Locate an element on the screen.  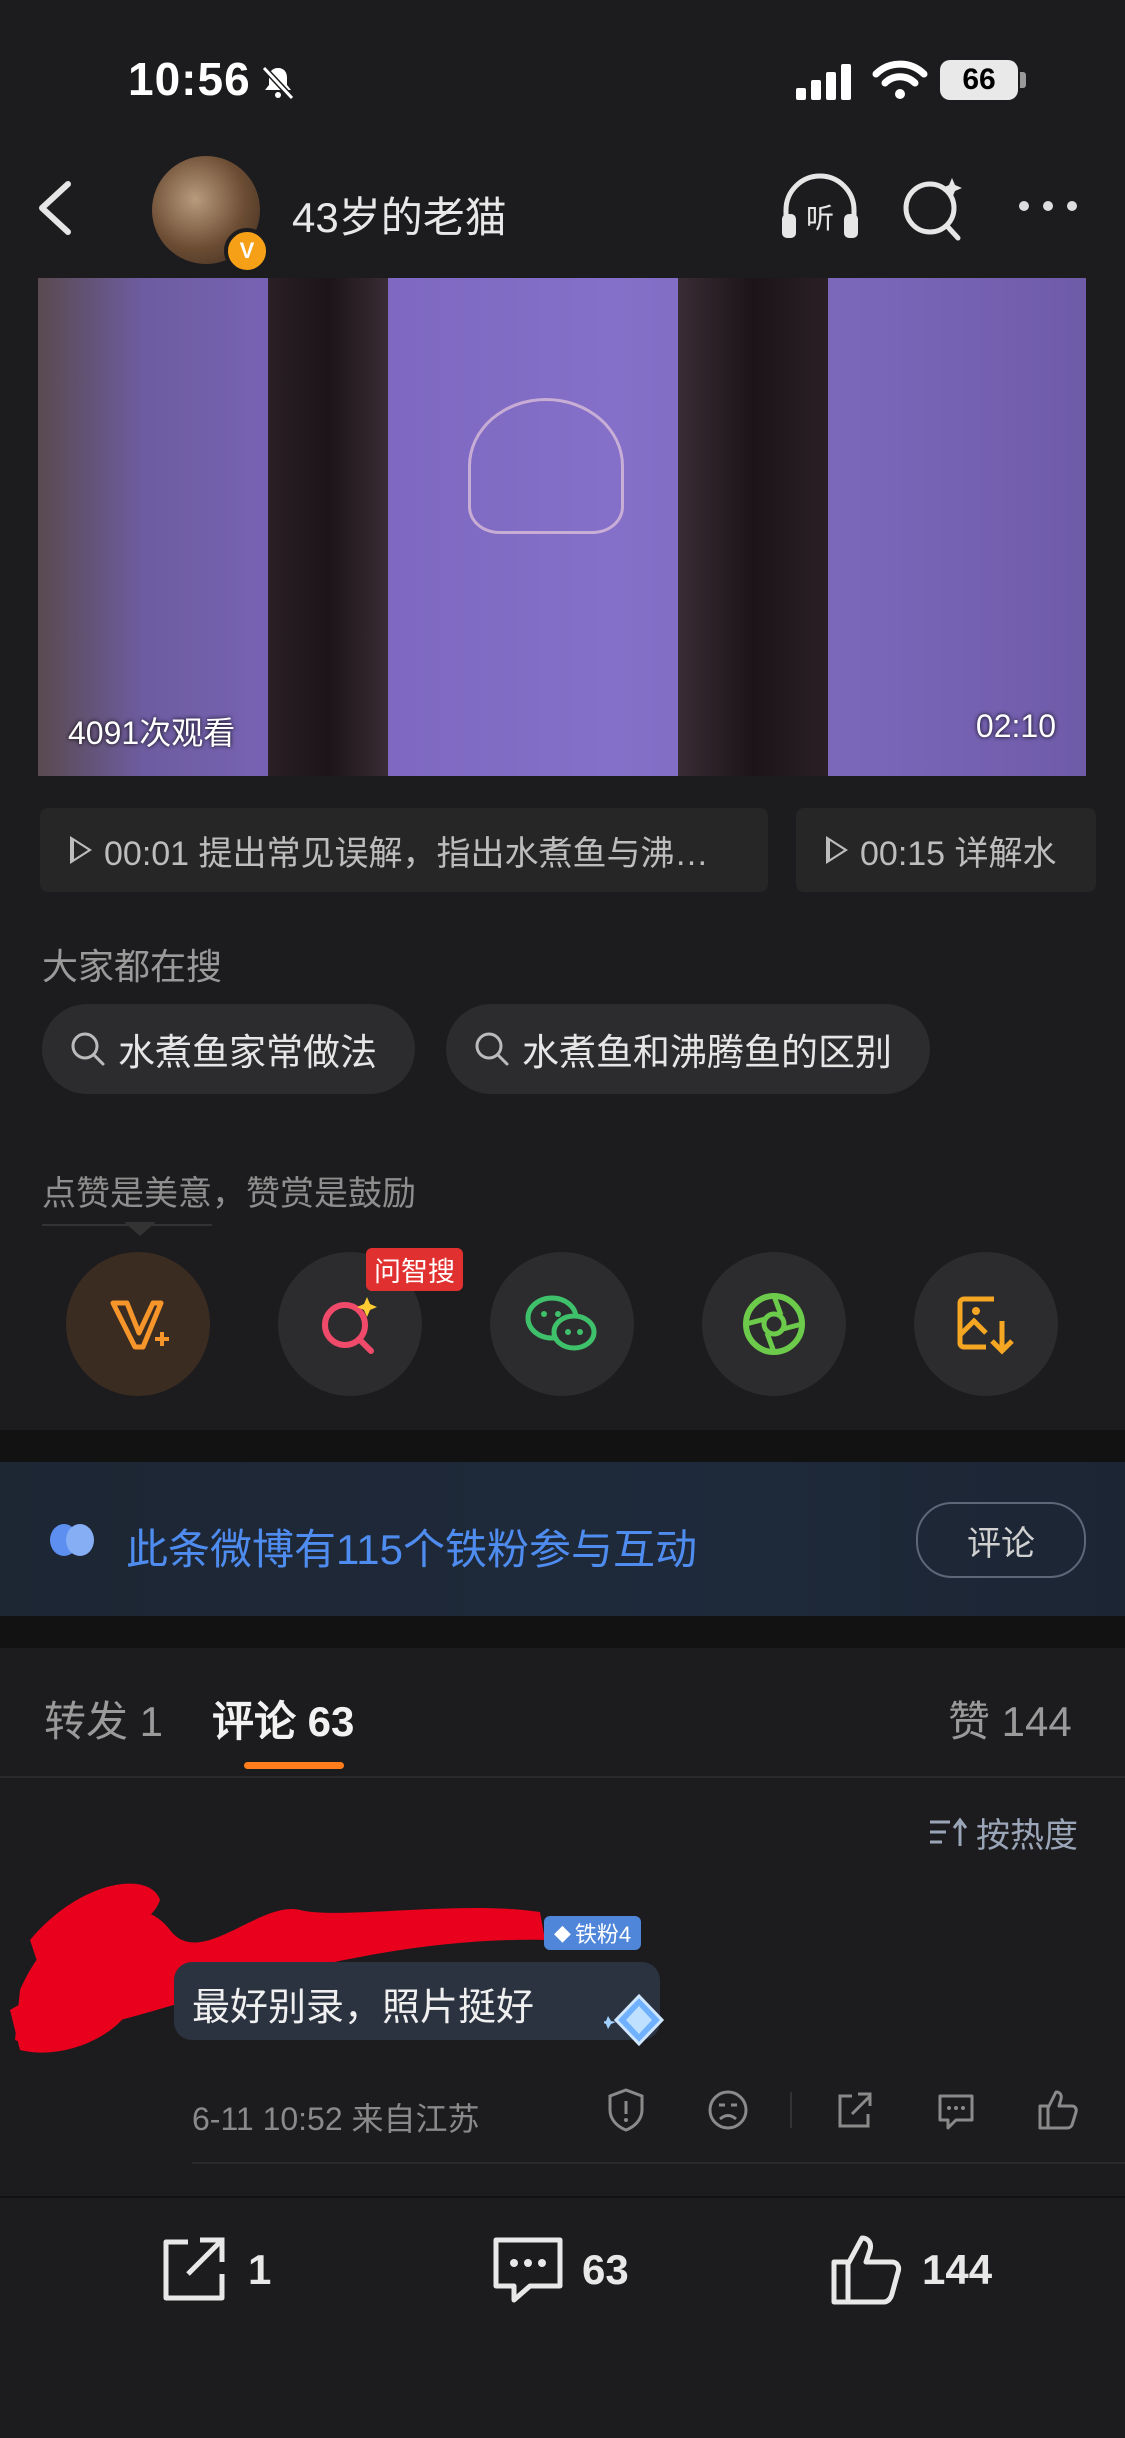
hot-search-label: 水煮鱼和沸腾鱼的区别 is located at coordinates (707, 1052).